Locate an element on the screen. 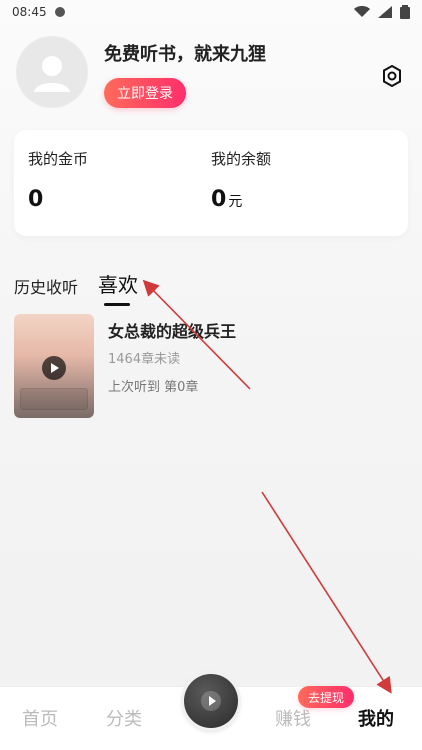  coins-label: 我的金币 is located at coordinates (58, 159).